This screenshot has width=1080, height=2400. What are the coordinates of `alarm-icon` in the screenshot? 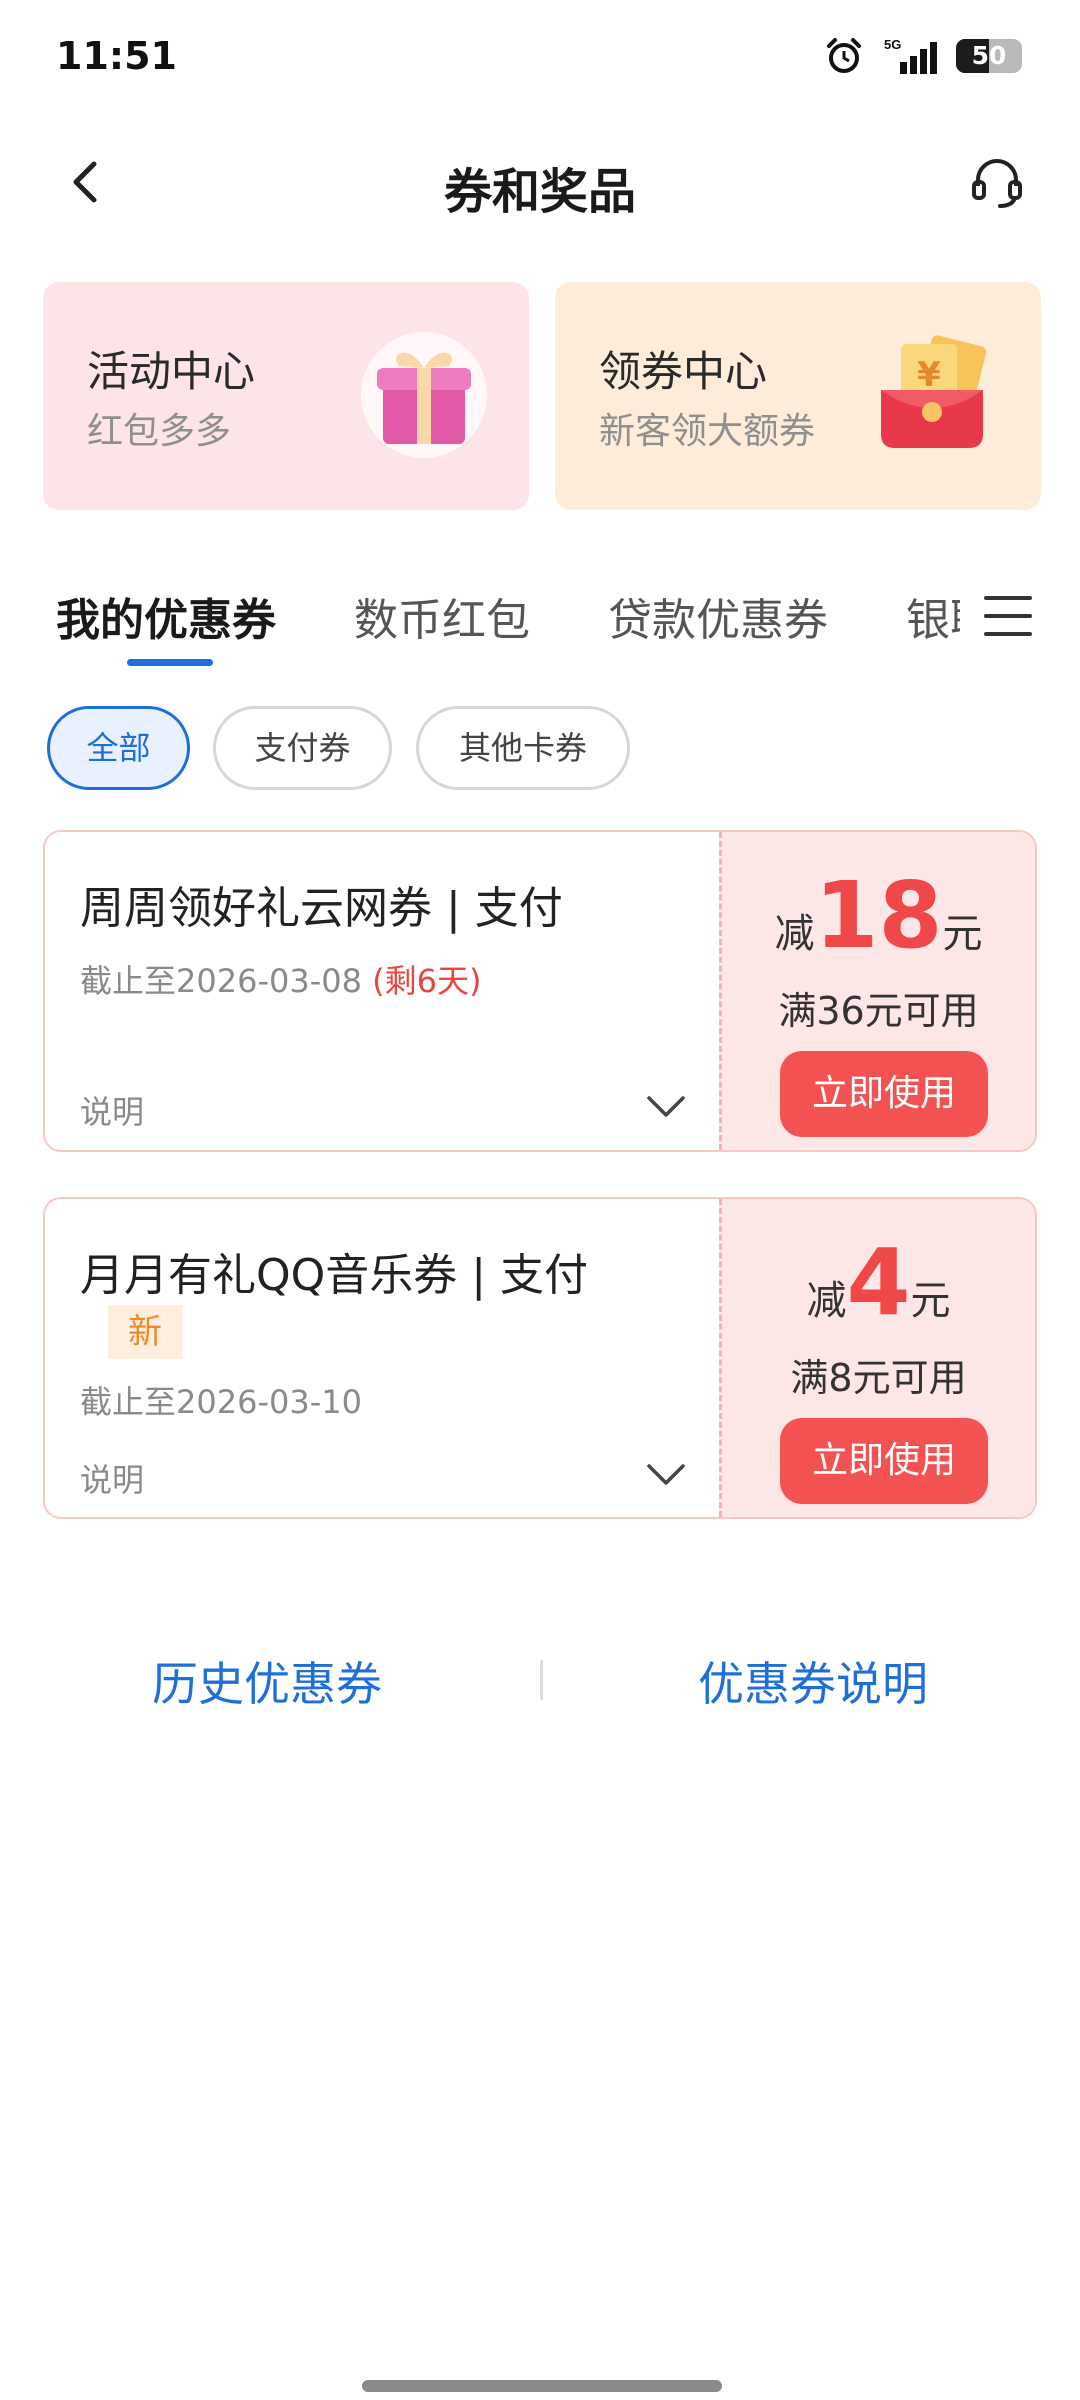 It's located at (844, 56).